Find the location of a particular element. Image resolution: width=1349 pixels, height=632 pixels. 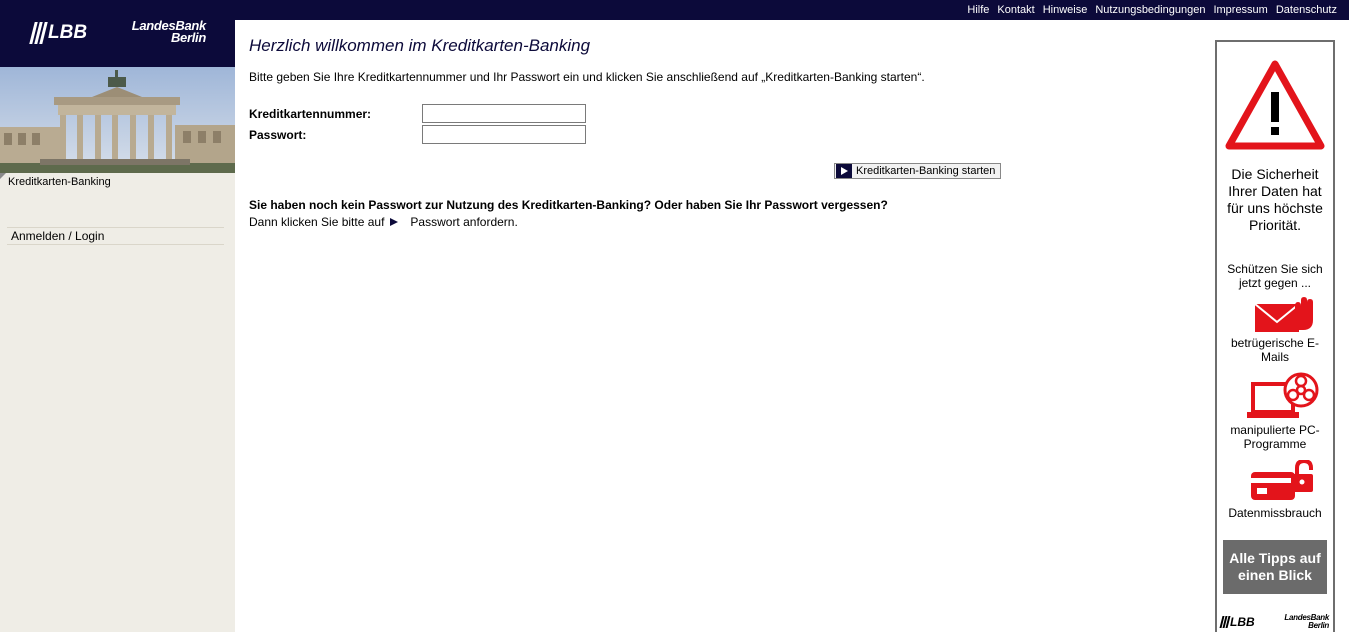

password-label: Passwort: is located at coordinates (278, 134).